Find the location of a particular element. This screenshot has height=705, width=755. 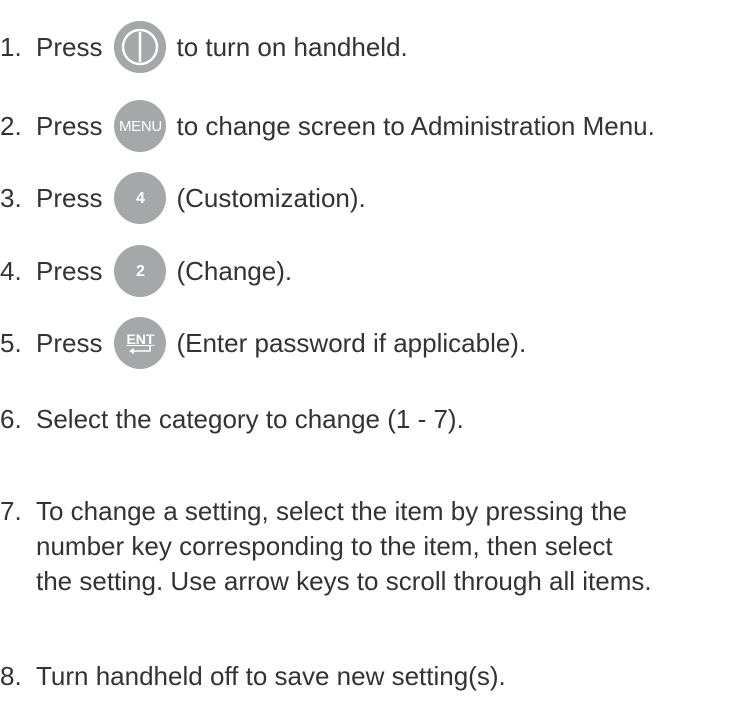

step-text: (Enter password if applicable). is located at coordinates (351, 342).